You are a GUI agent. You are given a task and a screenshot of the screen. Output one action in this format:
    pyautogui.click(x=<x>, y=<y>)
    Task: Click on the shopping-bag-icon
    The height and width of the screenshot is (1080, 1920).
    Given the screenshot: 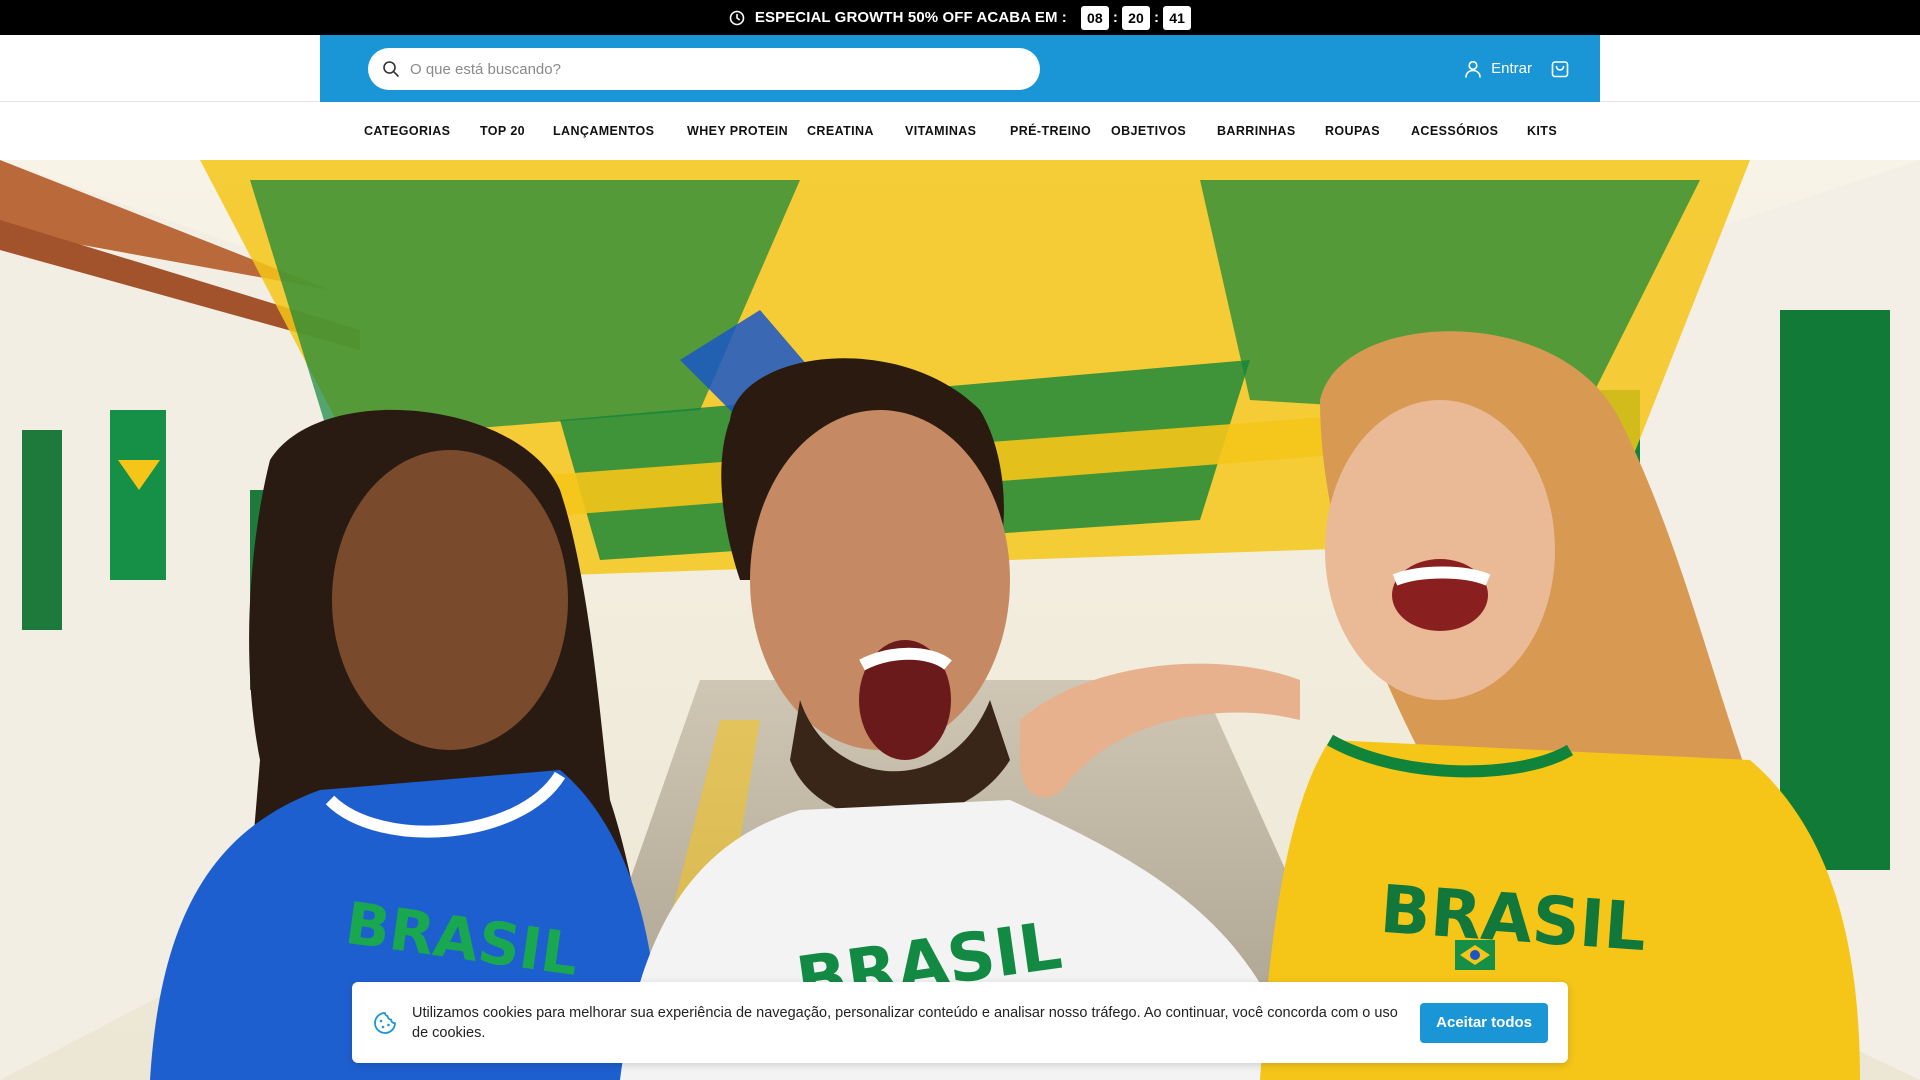 What is the action you would take?
    pyautogui.click(x=1560, y=69)
    